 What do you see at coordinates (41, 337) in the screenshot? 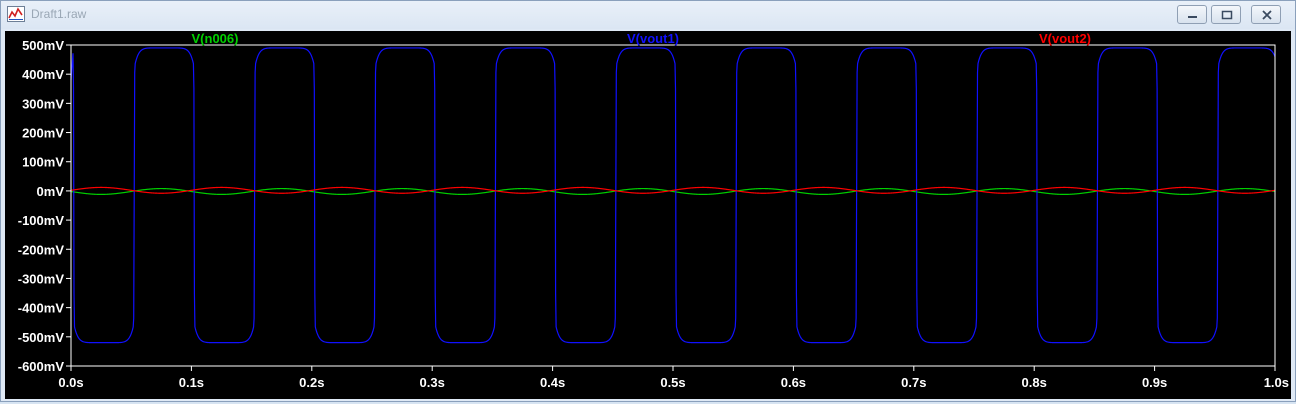
I see `y-tick-label: -500mV` at bounding box center [41, 337].